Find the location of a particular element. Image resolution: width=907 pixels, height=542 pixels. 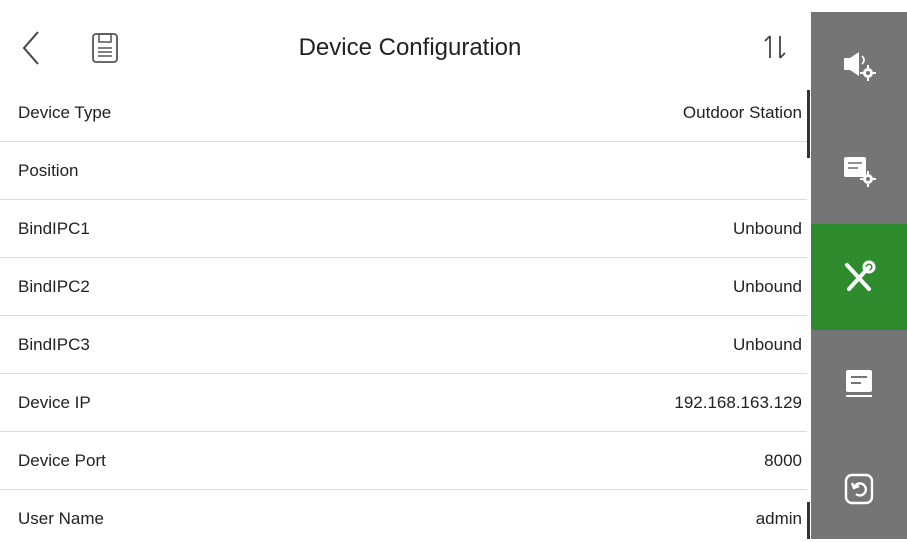

row-label: Device Type is located at coordinates (65, 112).